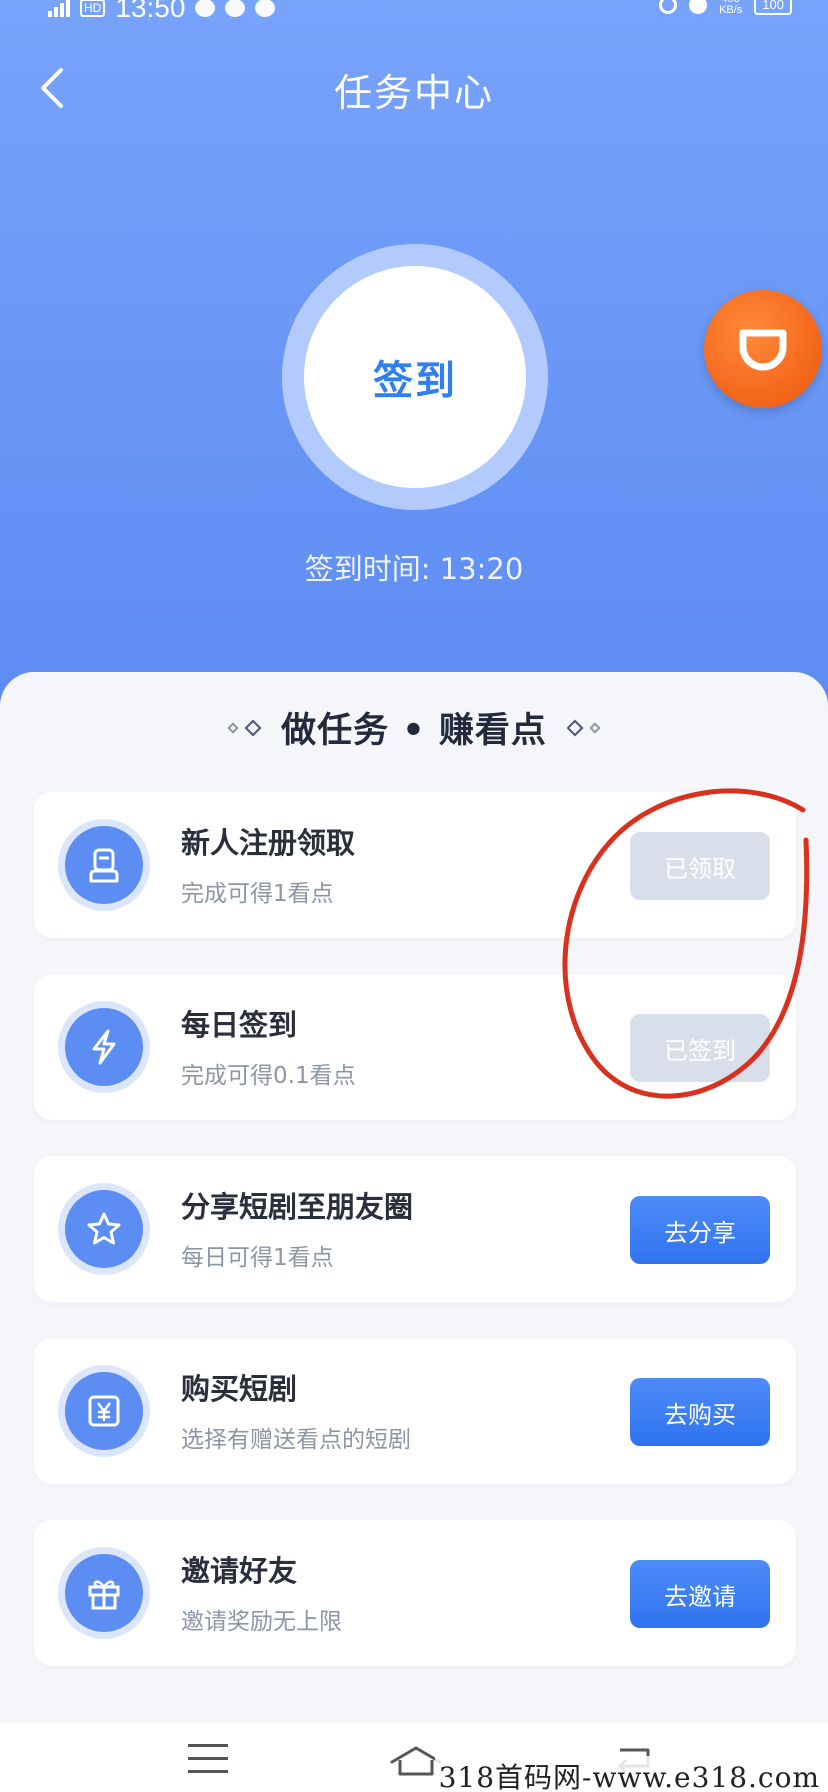  I want to click on claimed-button: 已领取, so click(700, 866).